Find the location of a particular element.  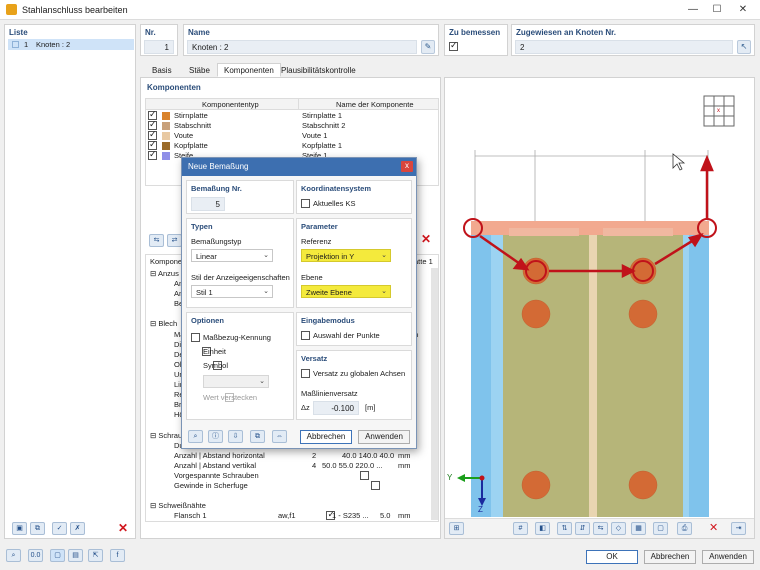

units-icon: 0.0 is located at coordinates (35, 555).